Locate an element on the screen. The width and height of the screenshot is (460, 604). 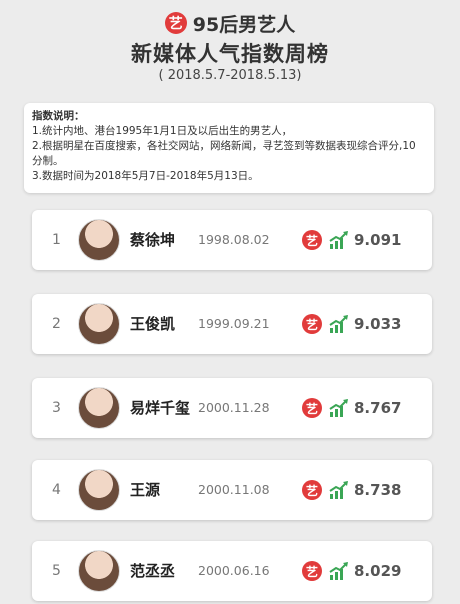
ranking-card-1: 1 蔡徐坤 1998.08.02 艺 9.091 is located at coordinates (232, 240).